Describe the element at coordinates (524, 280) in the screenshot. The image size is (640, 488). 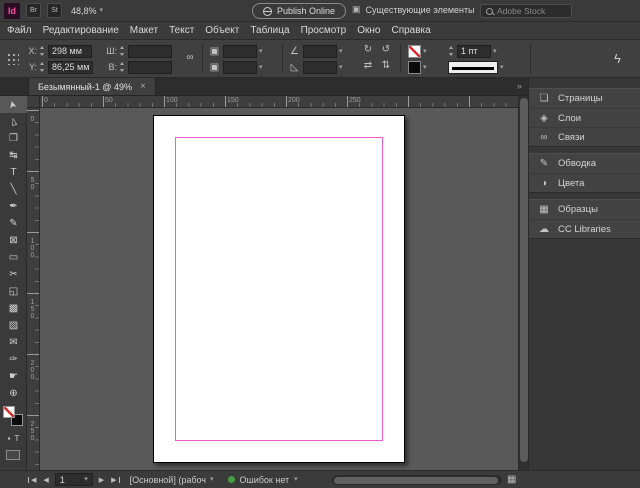
I see `vertical-scrollbar-thumb` at that location.